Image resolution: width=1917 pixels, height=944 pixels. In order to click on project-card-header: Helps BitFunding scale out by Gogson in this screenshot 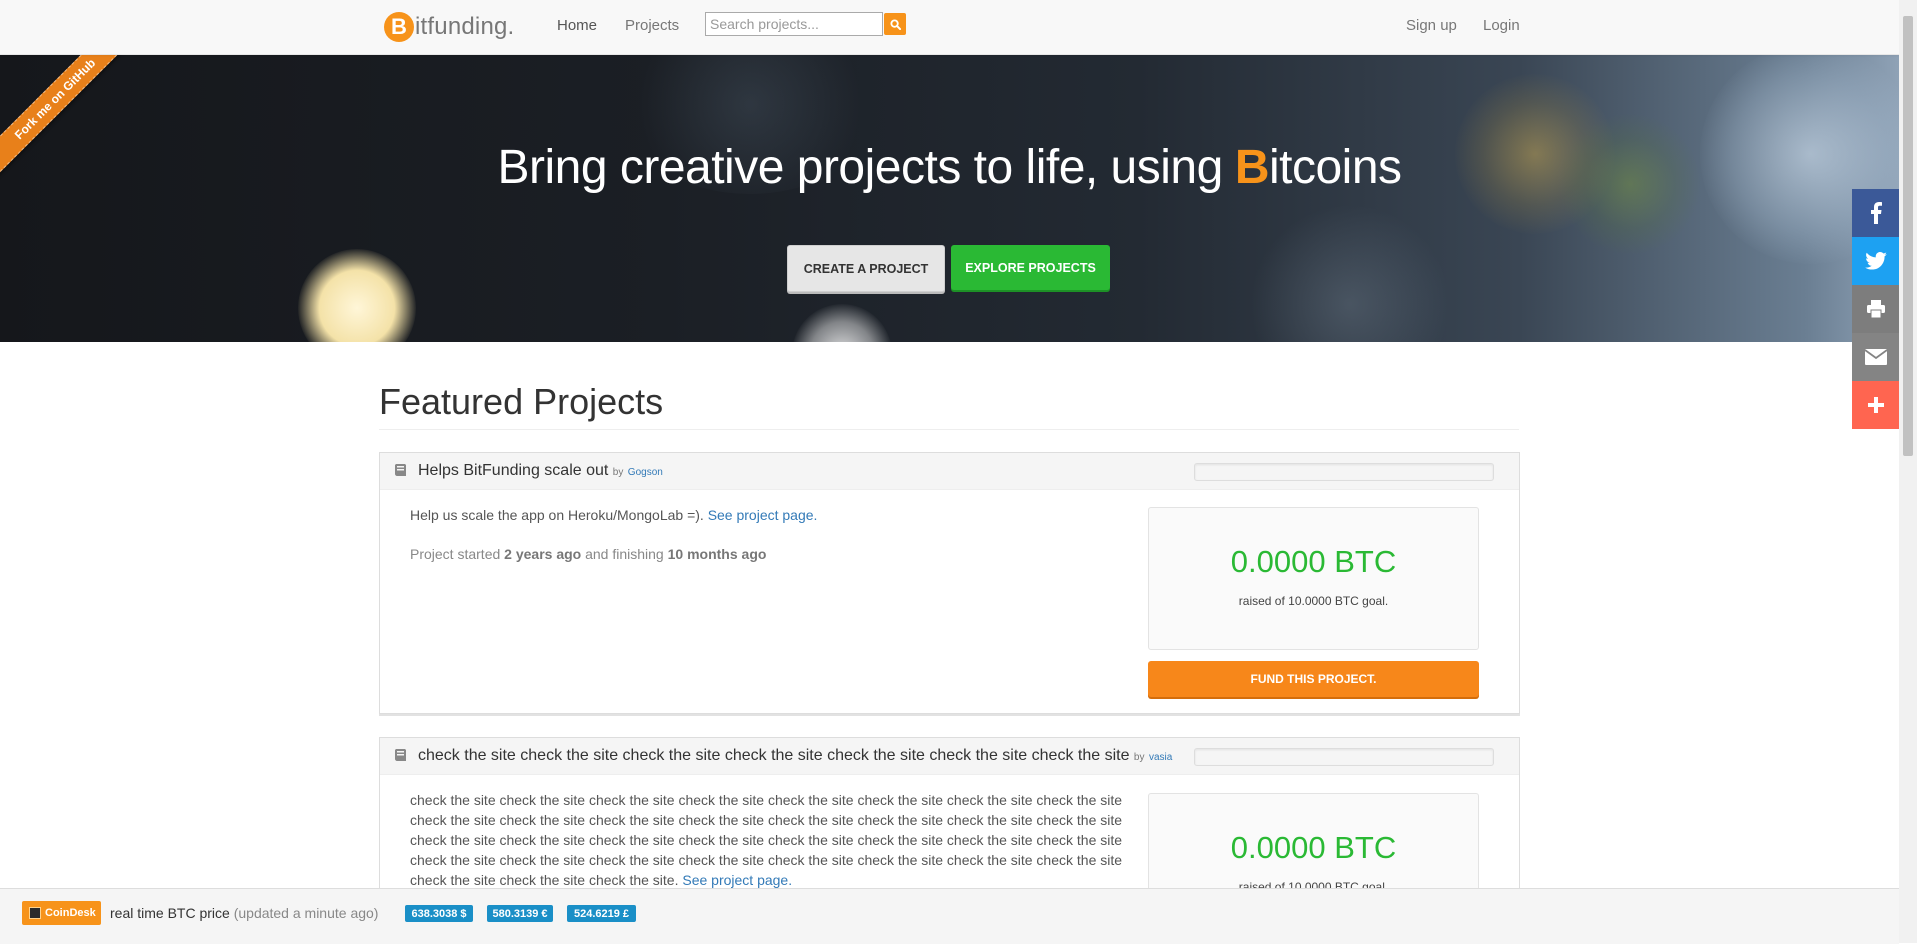, I will do `click(949, 471)`.